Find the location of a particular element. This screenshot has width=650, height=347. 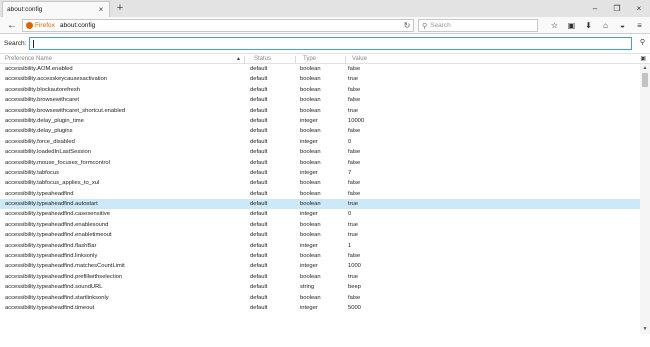

back-button: ← is located at coordinates (12, 25).